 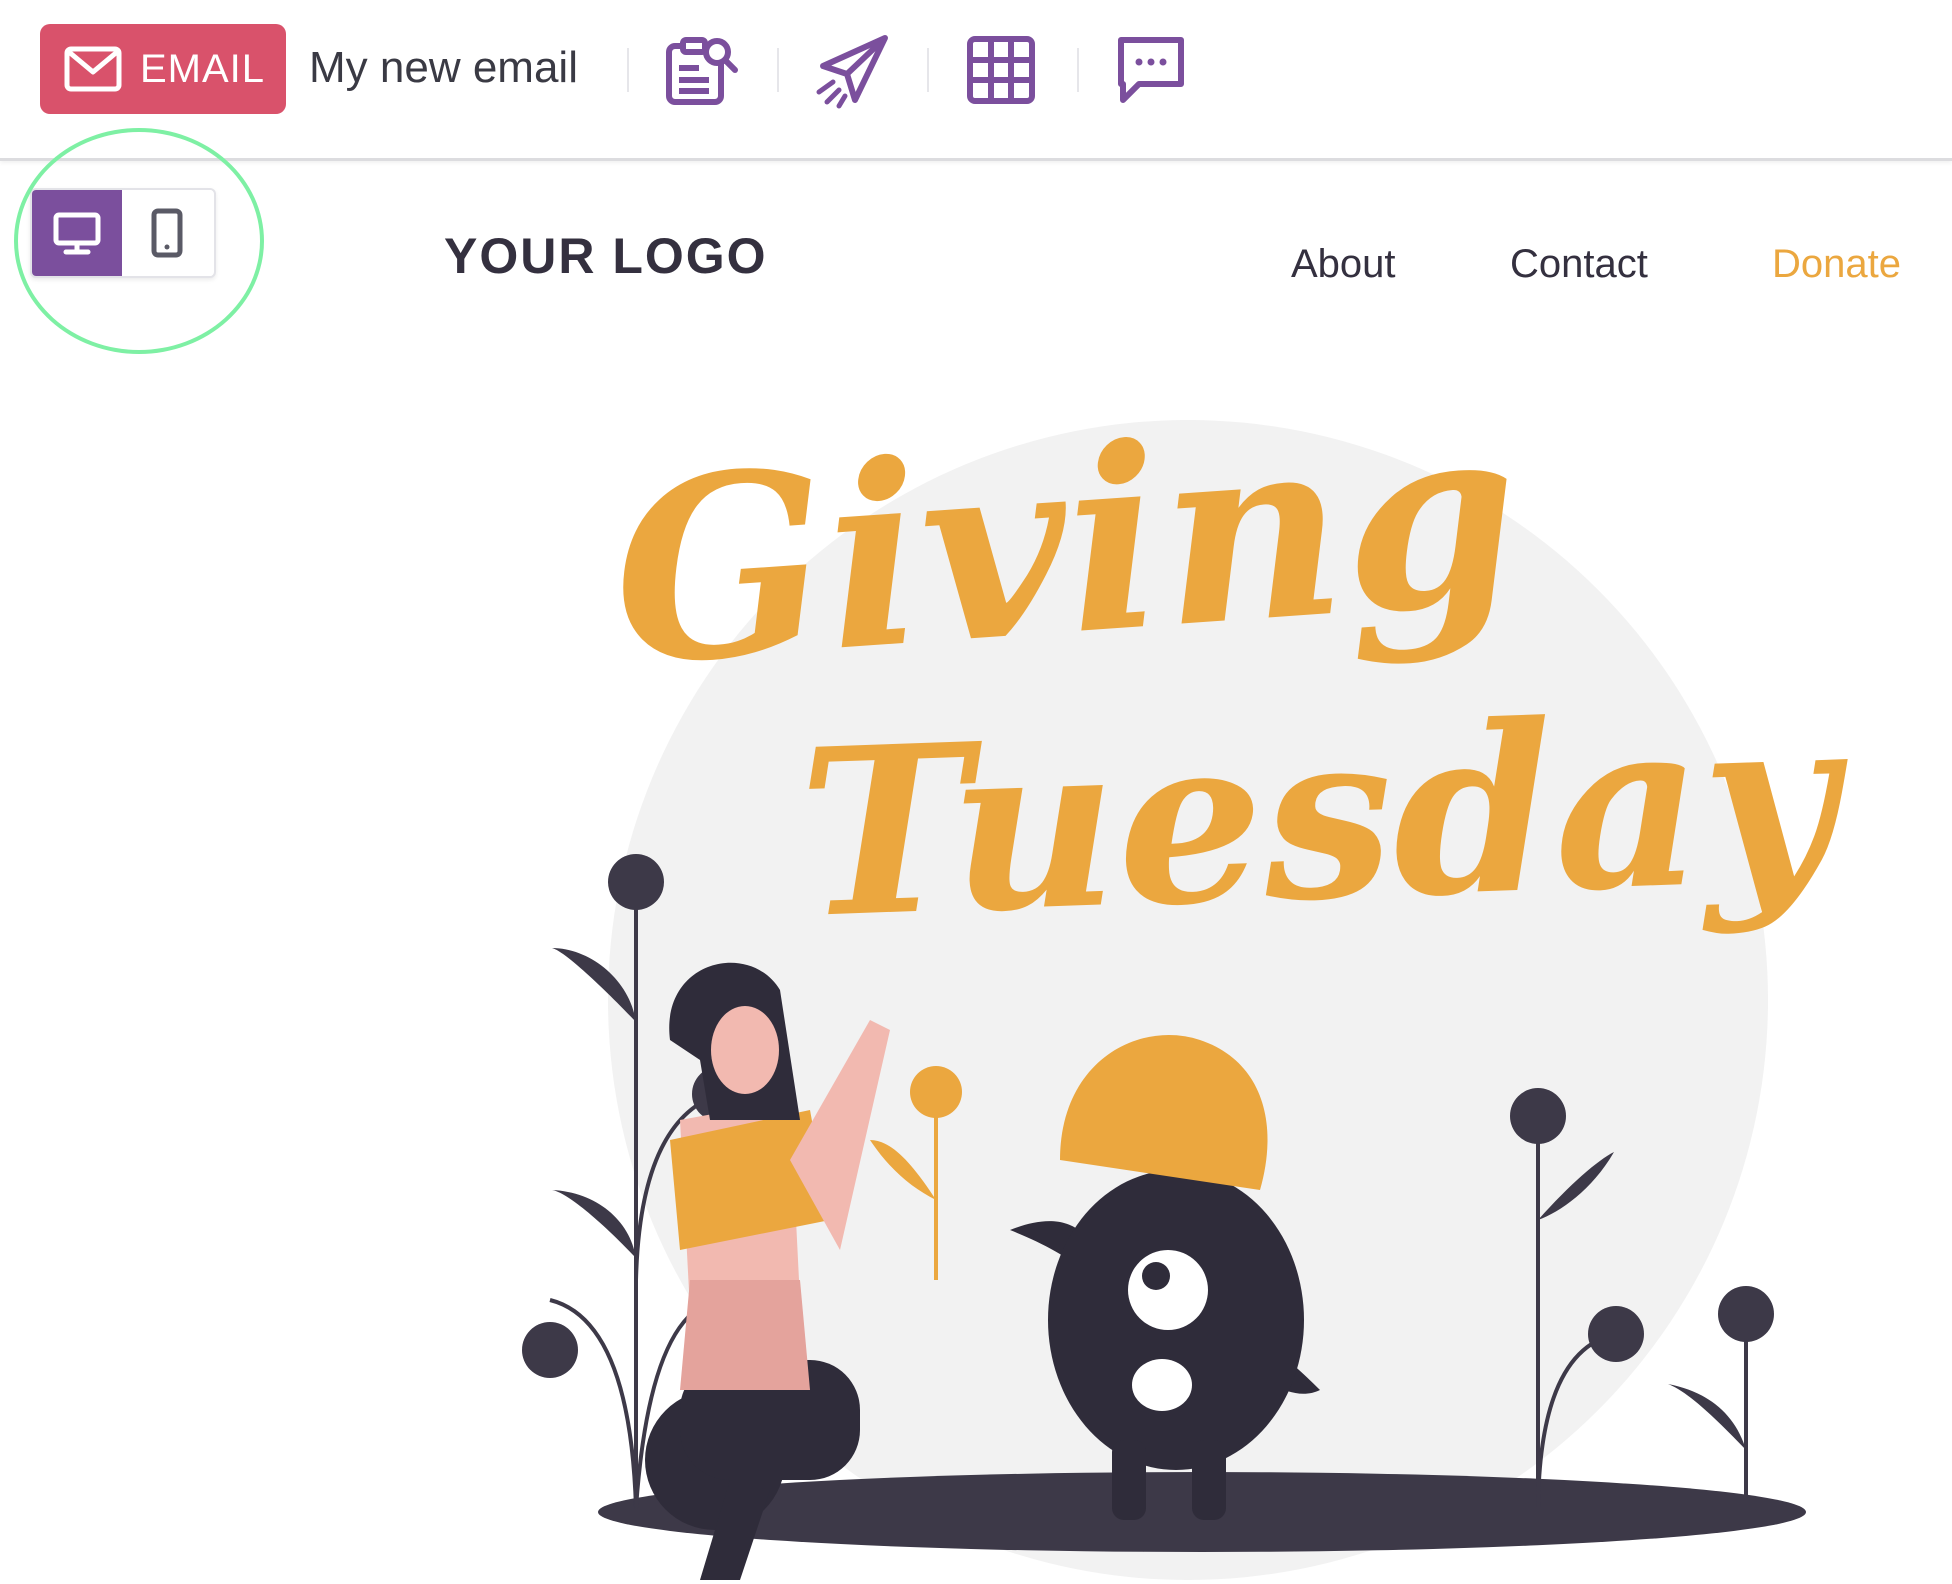 I want to click on nav-link-donate: Donate, so click(x=1836, y=264).